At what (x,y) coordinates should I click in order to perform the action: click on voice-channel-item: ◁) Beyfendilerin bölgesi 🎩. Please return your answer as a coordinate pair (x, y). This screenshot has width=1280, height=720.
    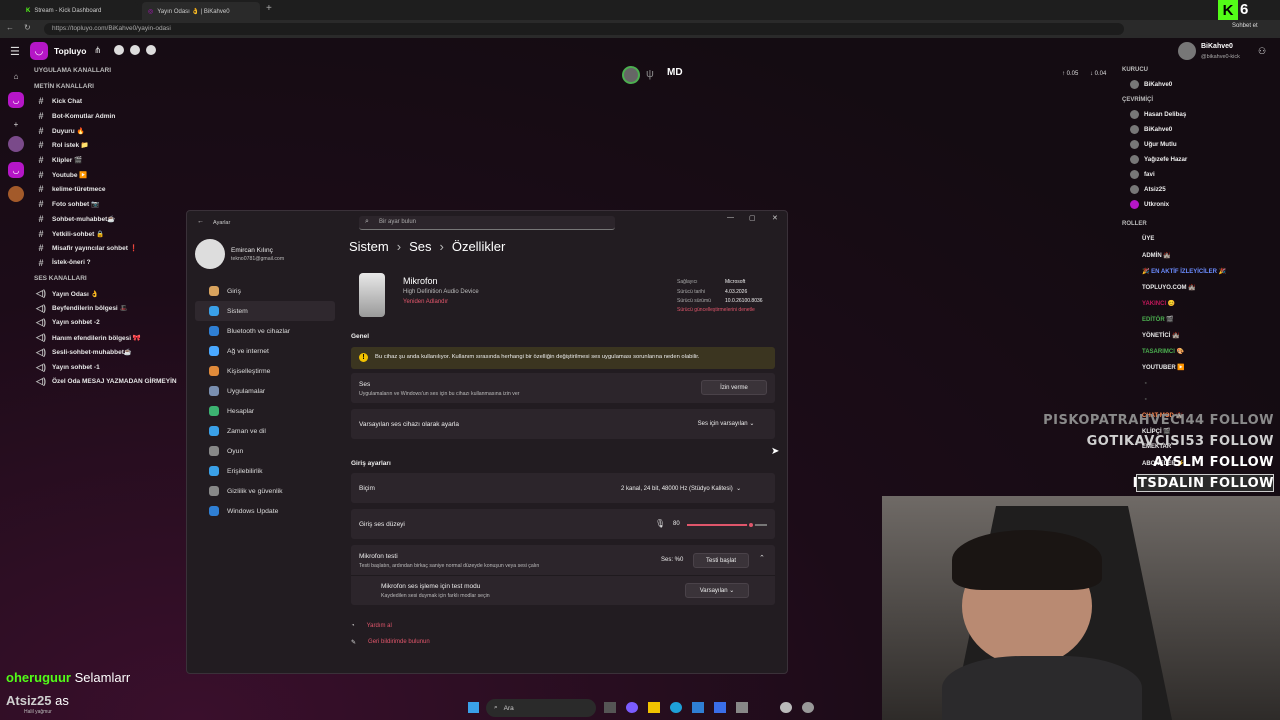
    Looking at the image, I should click on (110, 308).